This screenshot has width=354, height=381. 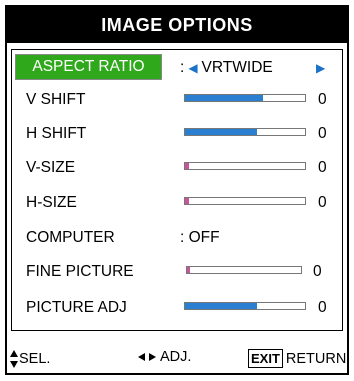 What do you see at coordinates (176, 307) in the screenshot?
I see `menu-item-picture-adj: PICTURE ADJ 0` at bounding box center [176, 307].